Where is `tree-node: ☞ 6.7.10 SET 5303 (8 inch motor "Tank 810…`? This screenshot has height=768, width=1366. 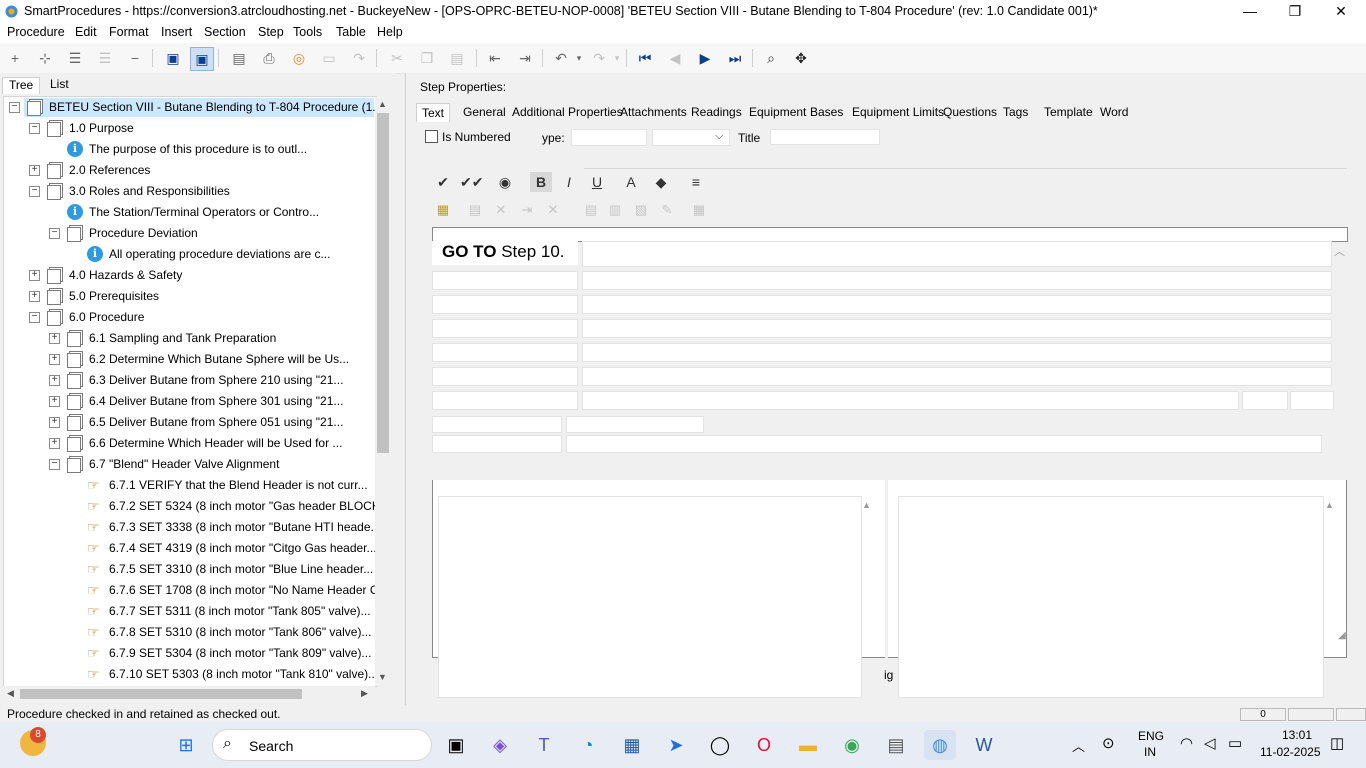
tree-node: ☞ 6.7.10 SET 5303 (8 inch motor "Tank 810… is located at coordinates (190, 674).